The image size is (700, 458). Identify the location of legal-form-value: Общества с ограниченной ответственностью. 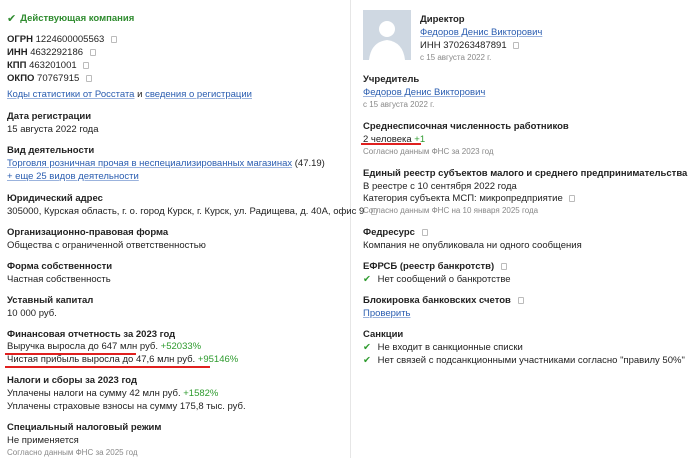
(106, 245).